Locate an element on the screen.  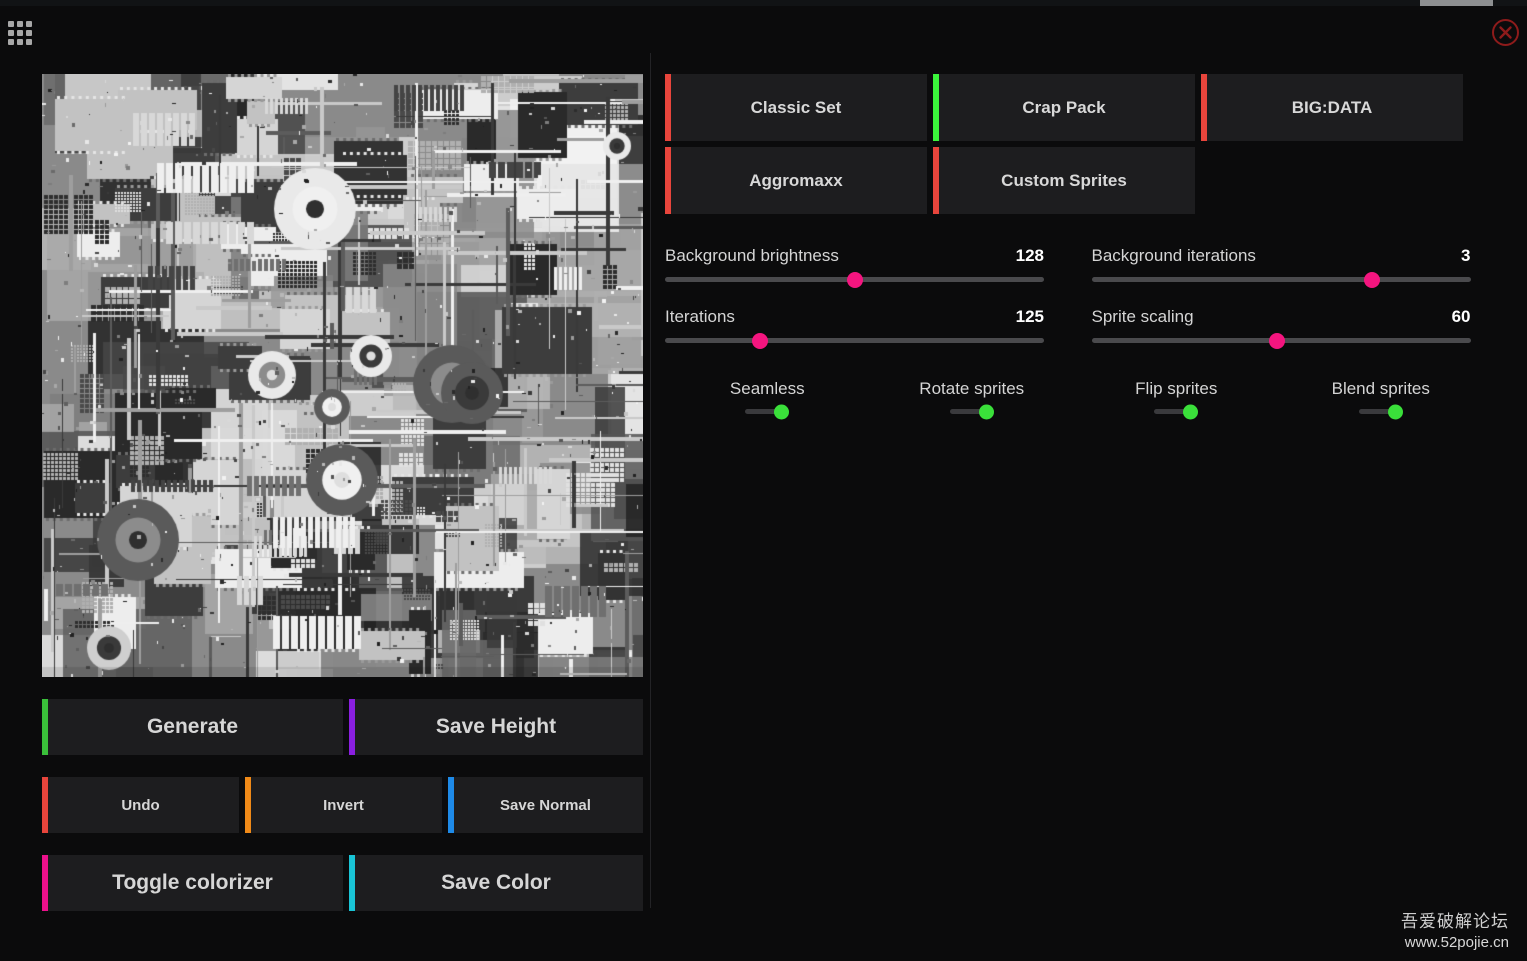
save-height-button: Save Height is located at coordinates (496, 727).